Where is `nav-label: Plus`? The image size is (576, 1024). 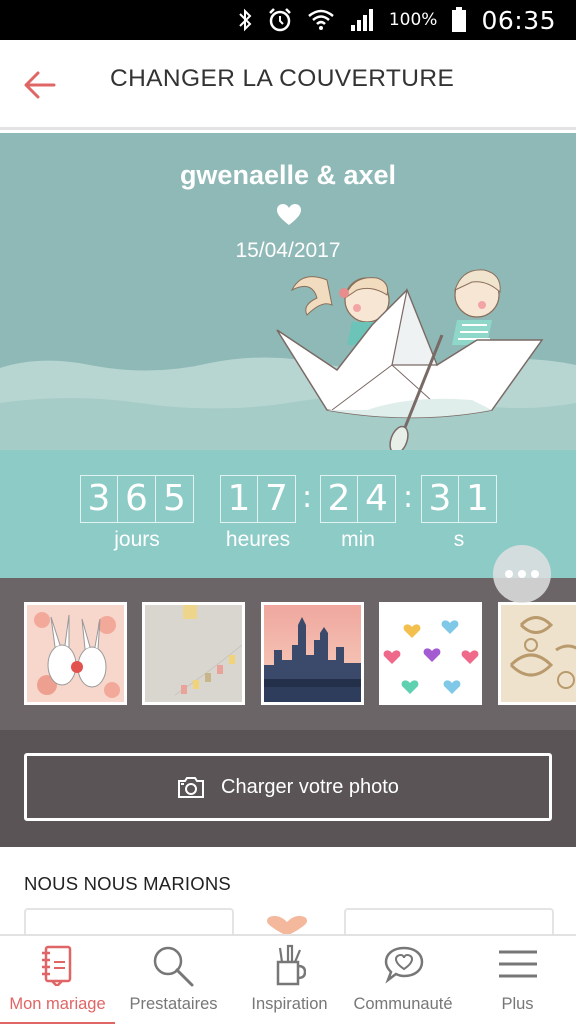
nav-label: Plus is located at coordinates (517, 1004).